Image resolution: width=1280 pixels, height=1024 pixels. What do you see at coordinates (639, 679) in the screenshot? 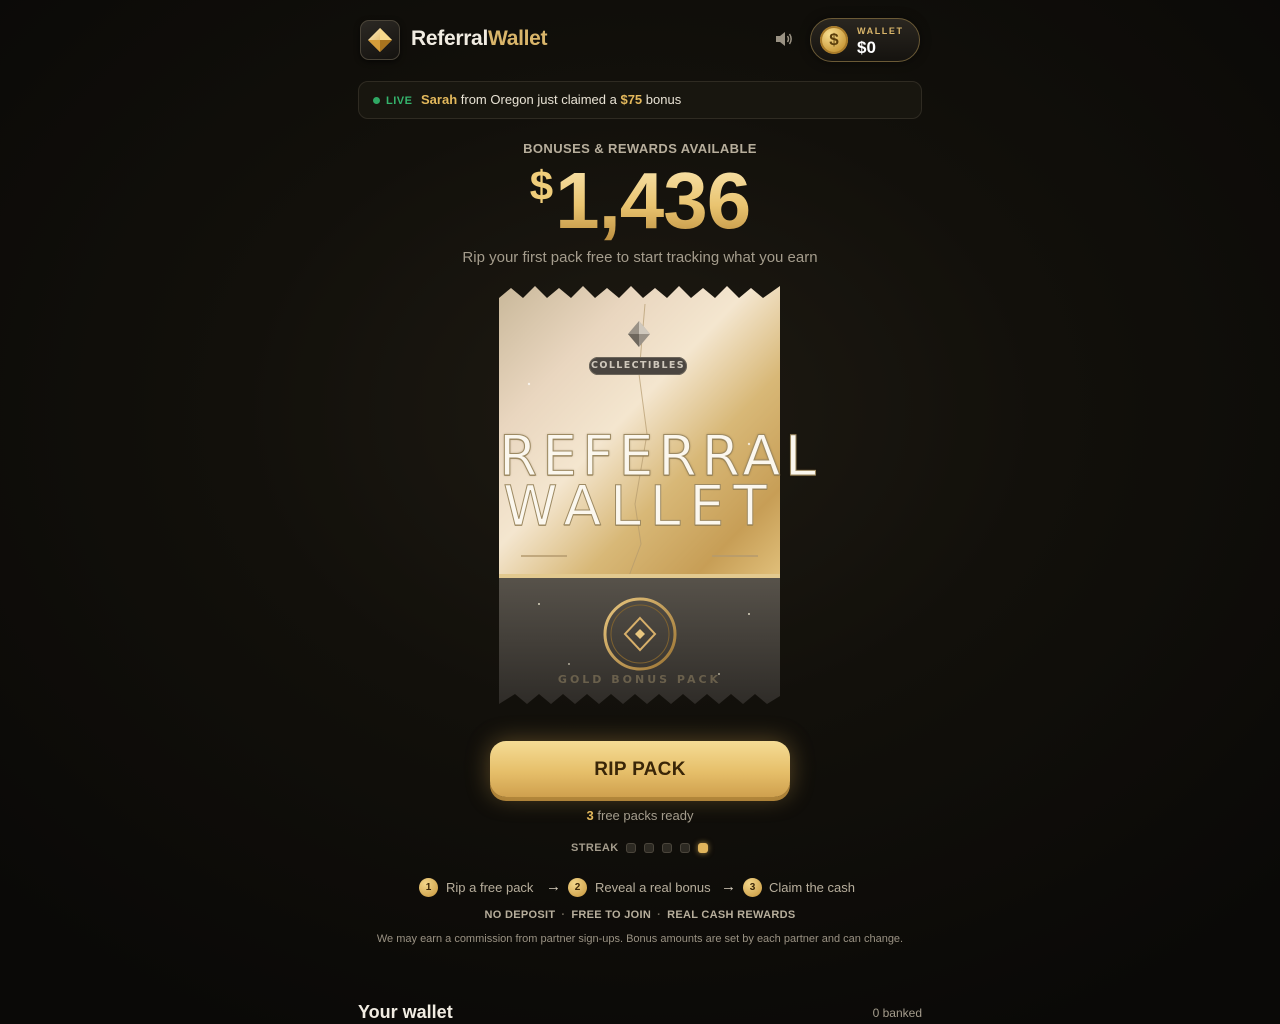
I see `pack-footer-label: GOLD BONUS PACK` at bounding box center [639, 679].